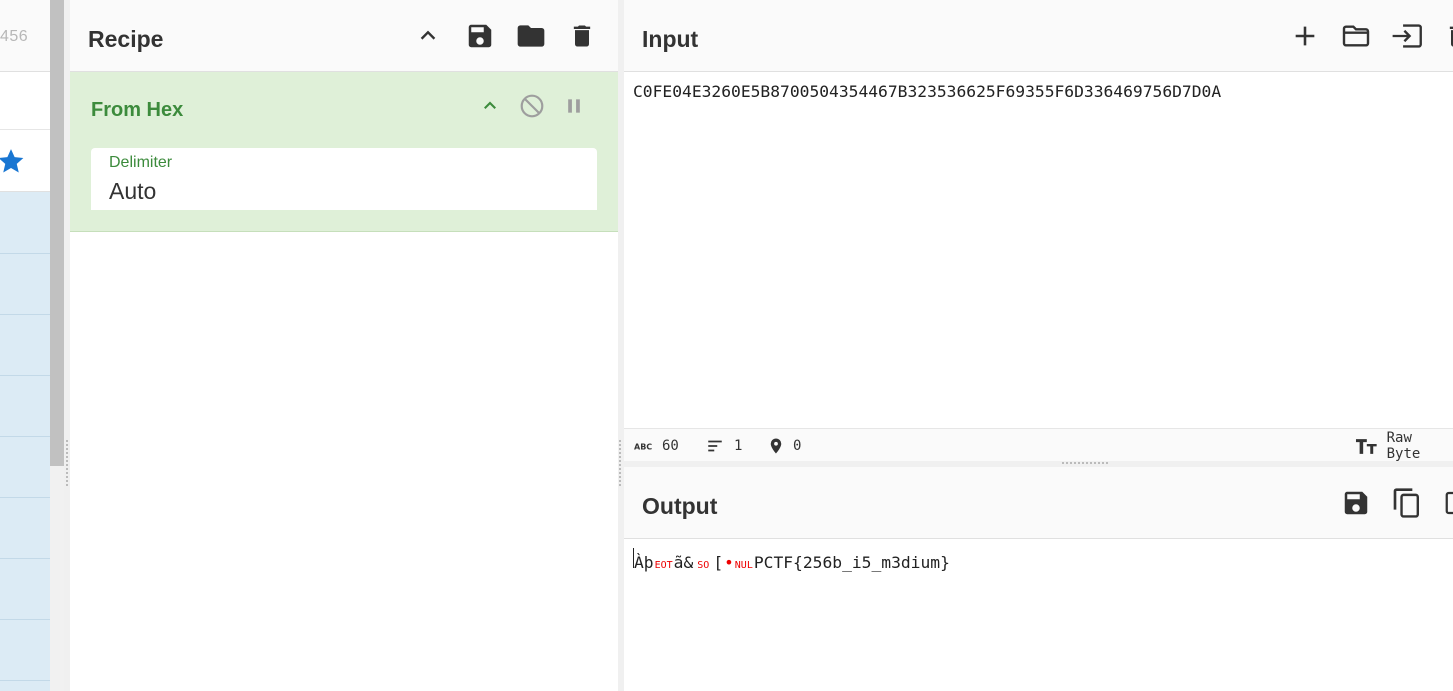 The width and height of the screenshot is (1453, 691). What do you see at coordinates (851, 562) in the screenshot?
I see `output-text-segment: PCTF{256b_i5_m3dium}` at bounding box center [851, 562].